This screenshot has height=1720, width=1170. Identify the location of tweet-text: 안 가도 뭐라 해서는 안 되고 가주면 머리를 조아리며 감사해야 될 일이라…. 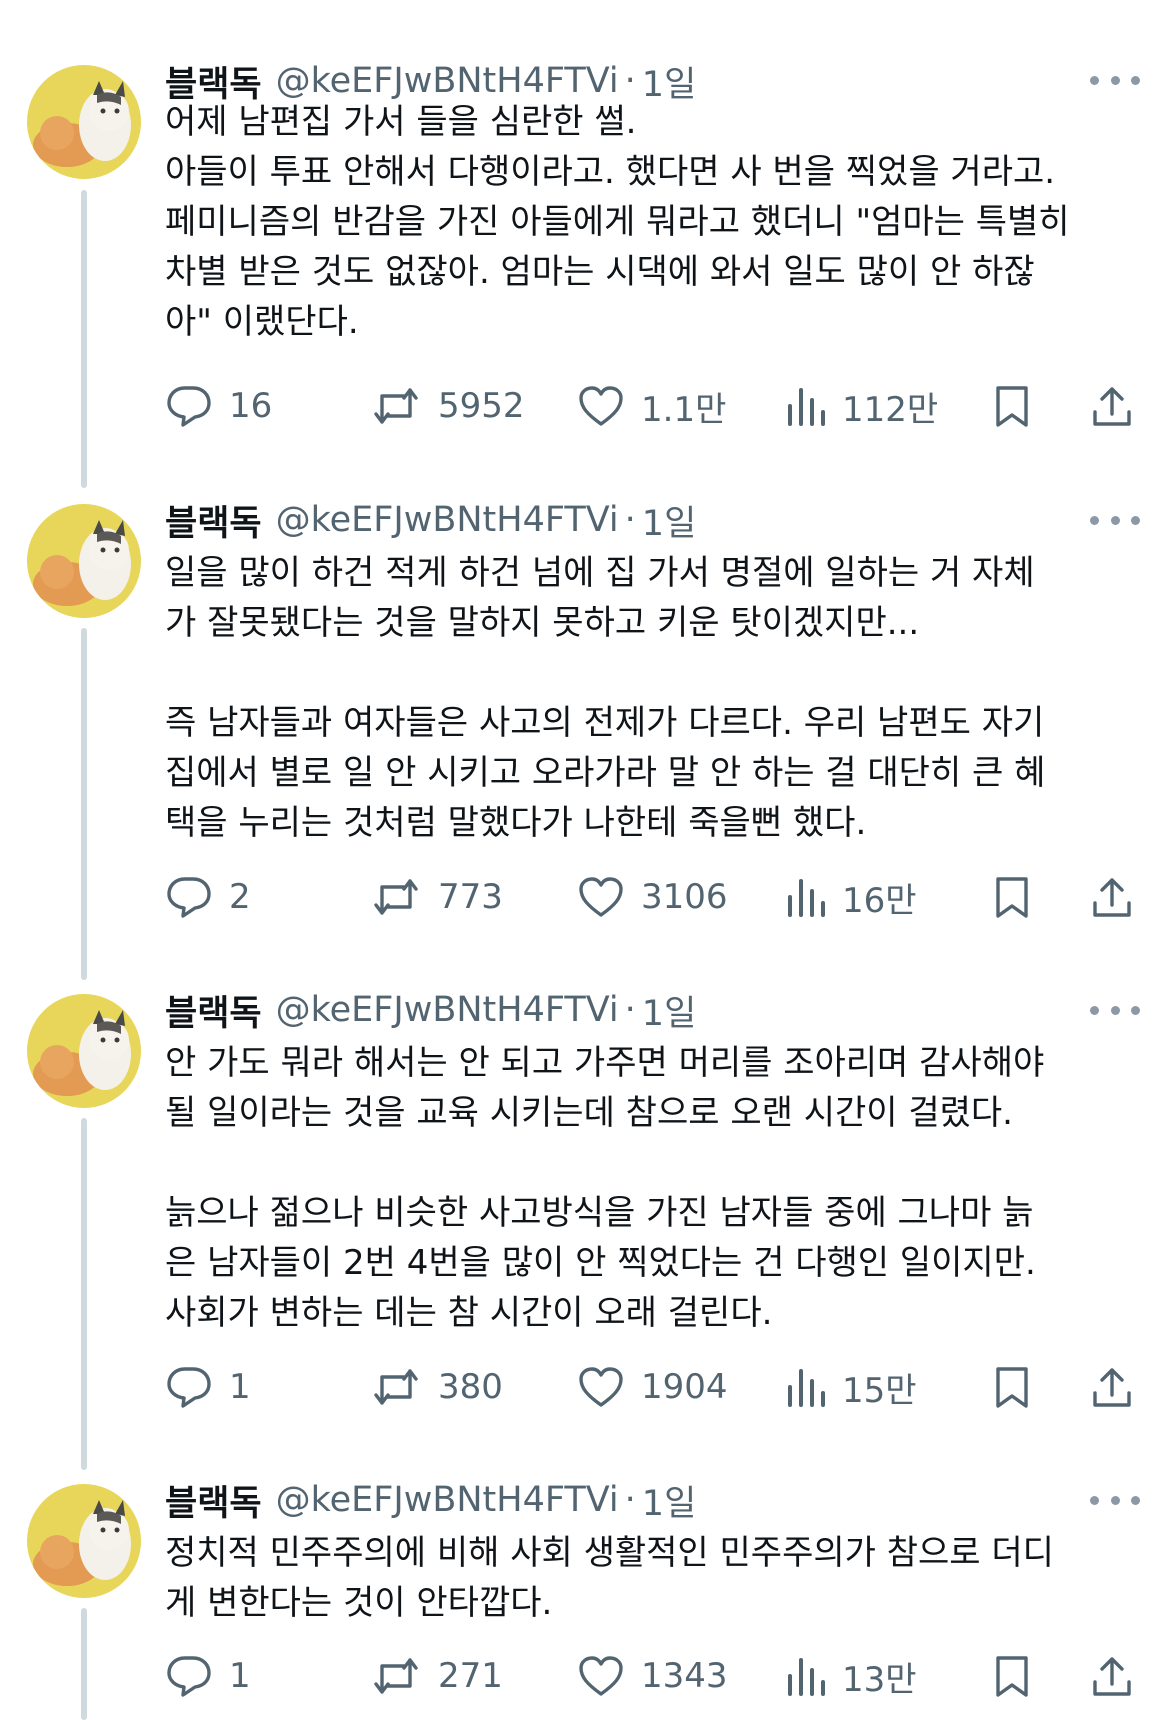
(652, 1188).